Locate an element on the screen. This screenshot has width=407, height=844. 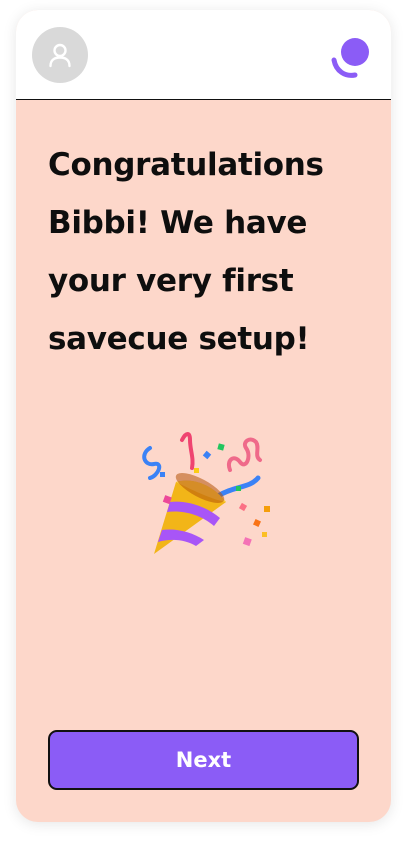
user-icon is located at coordinates (60, 55).